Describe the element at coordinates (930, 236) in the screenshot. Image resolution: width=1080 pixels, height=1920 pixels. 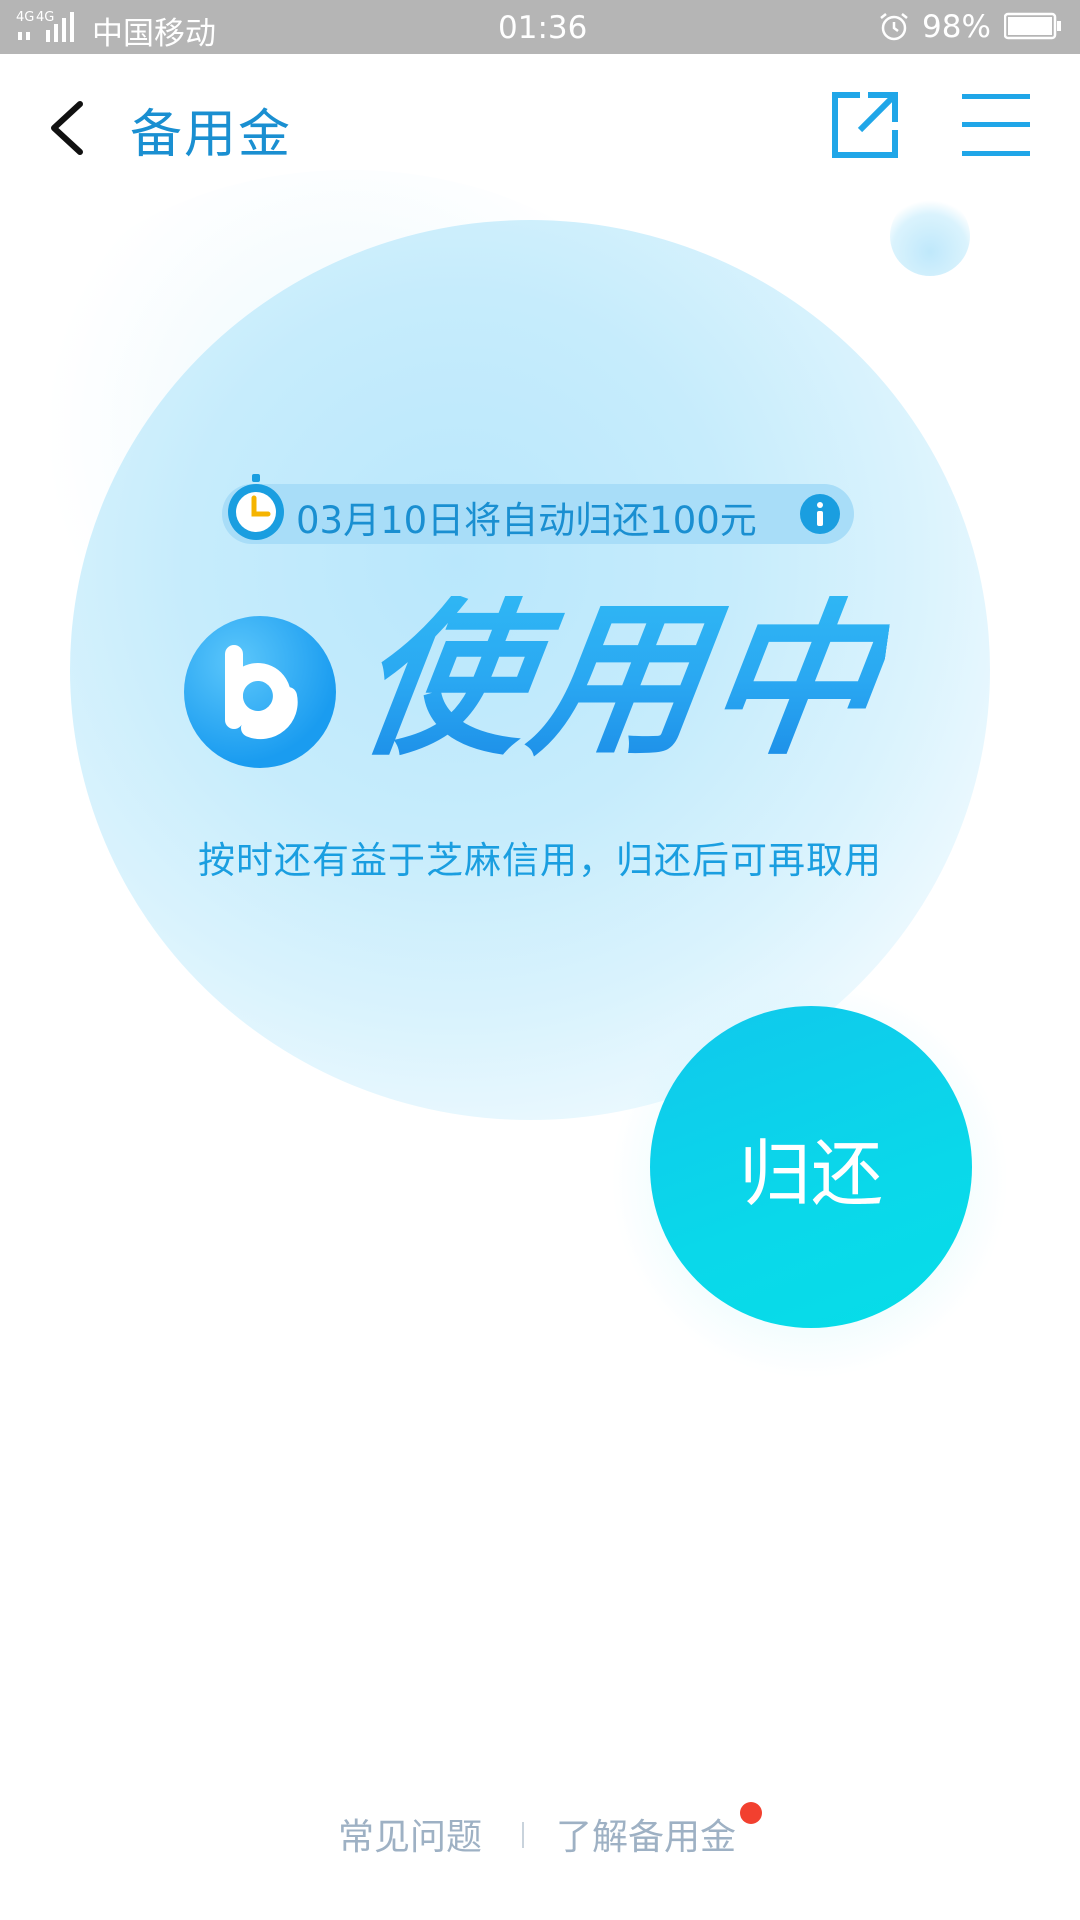
I see `small-bubble` at that location.